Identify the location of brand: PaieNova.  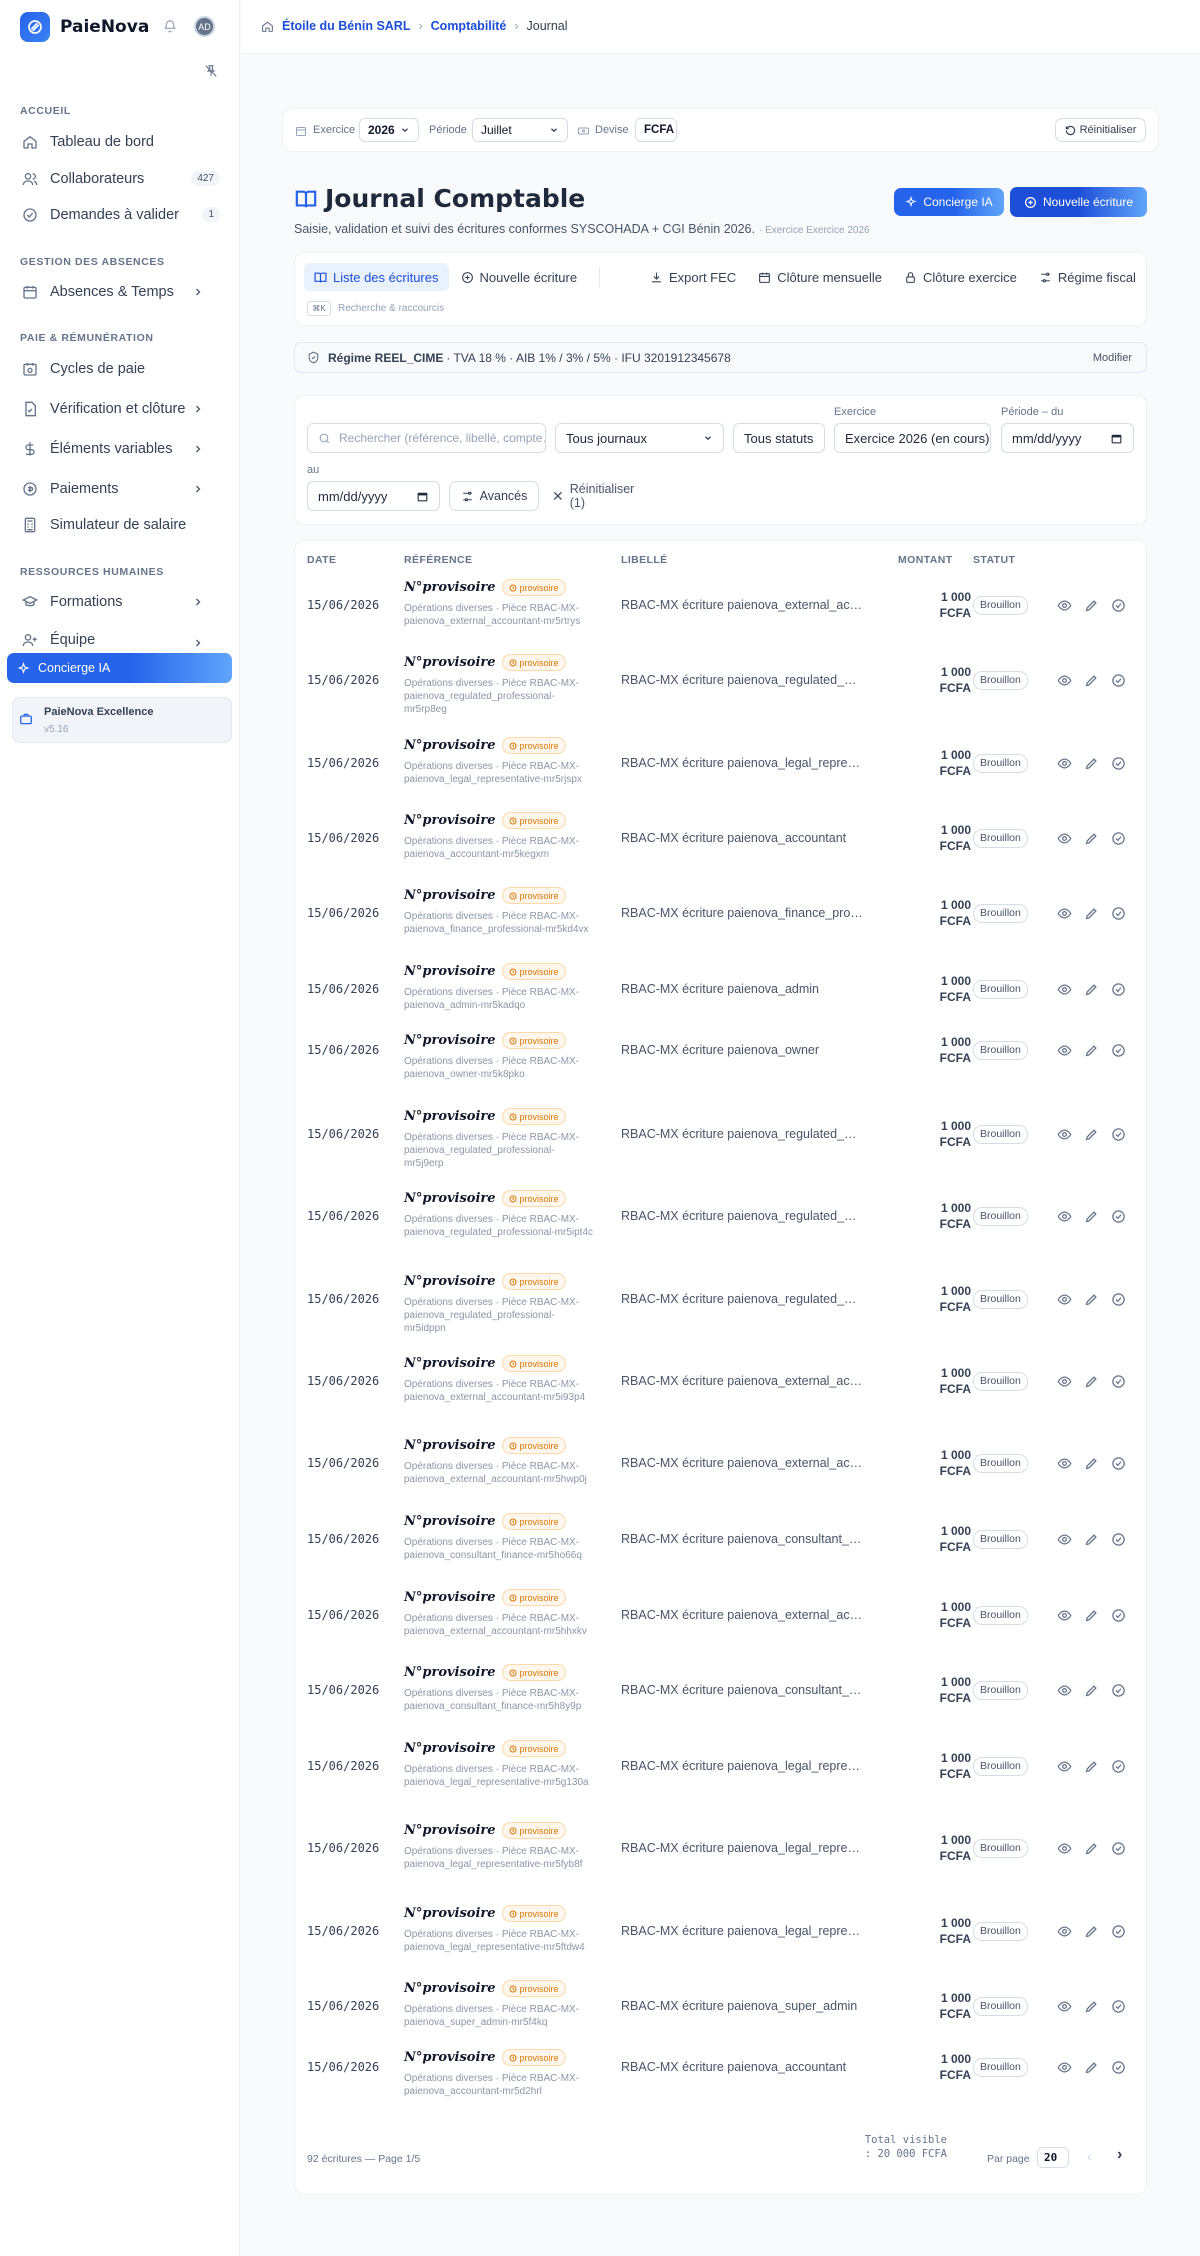
(84, 27).